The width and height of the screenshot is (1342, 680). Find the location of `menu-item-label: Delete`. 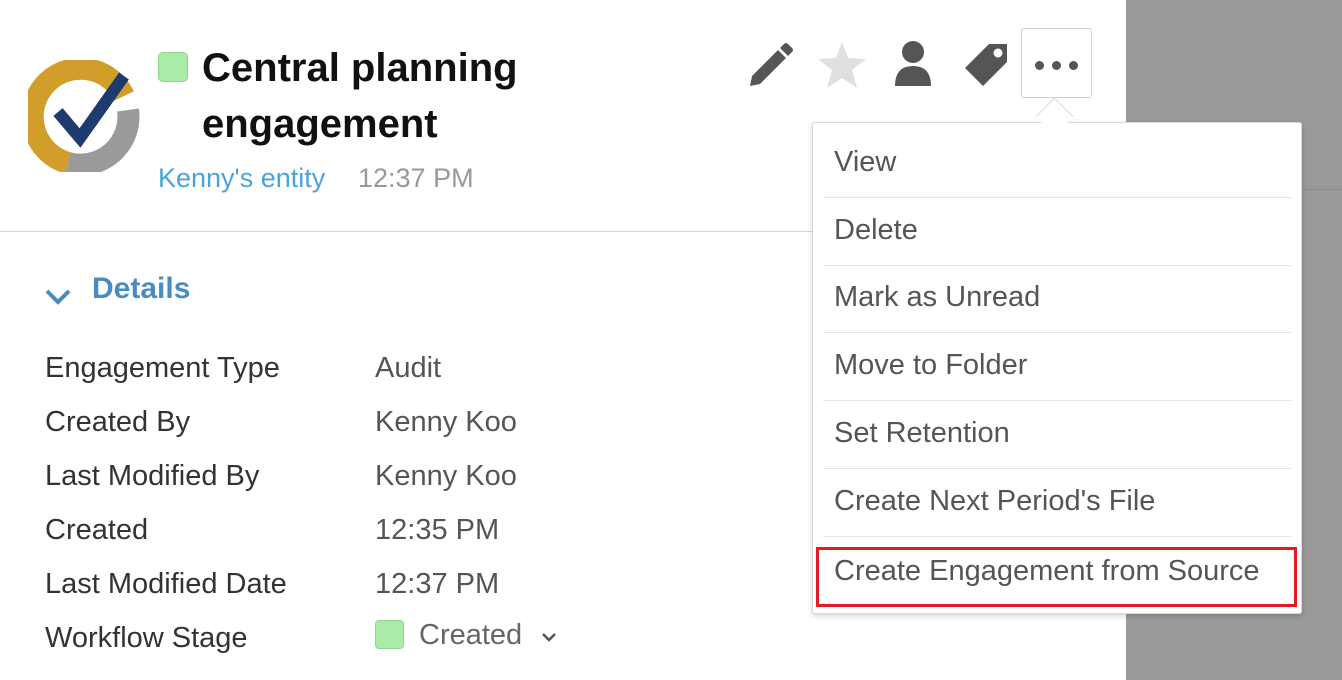

menu-item-label: Delete is located at coordinates (876, 230).